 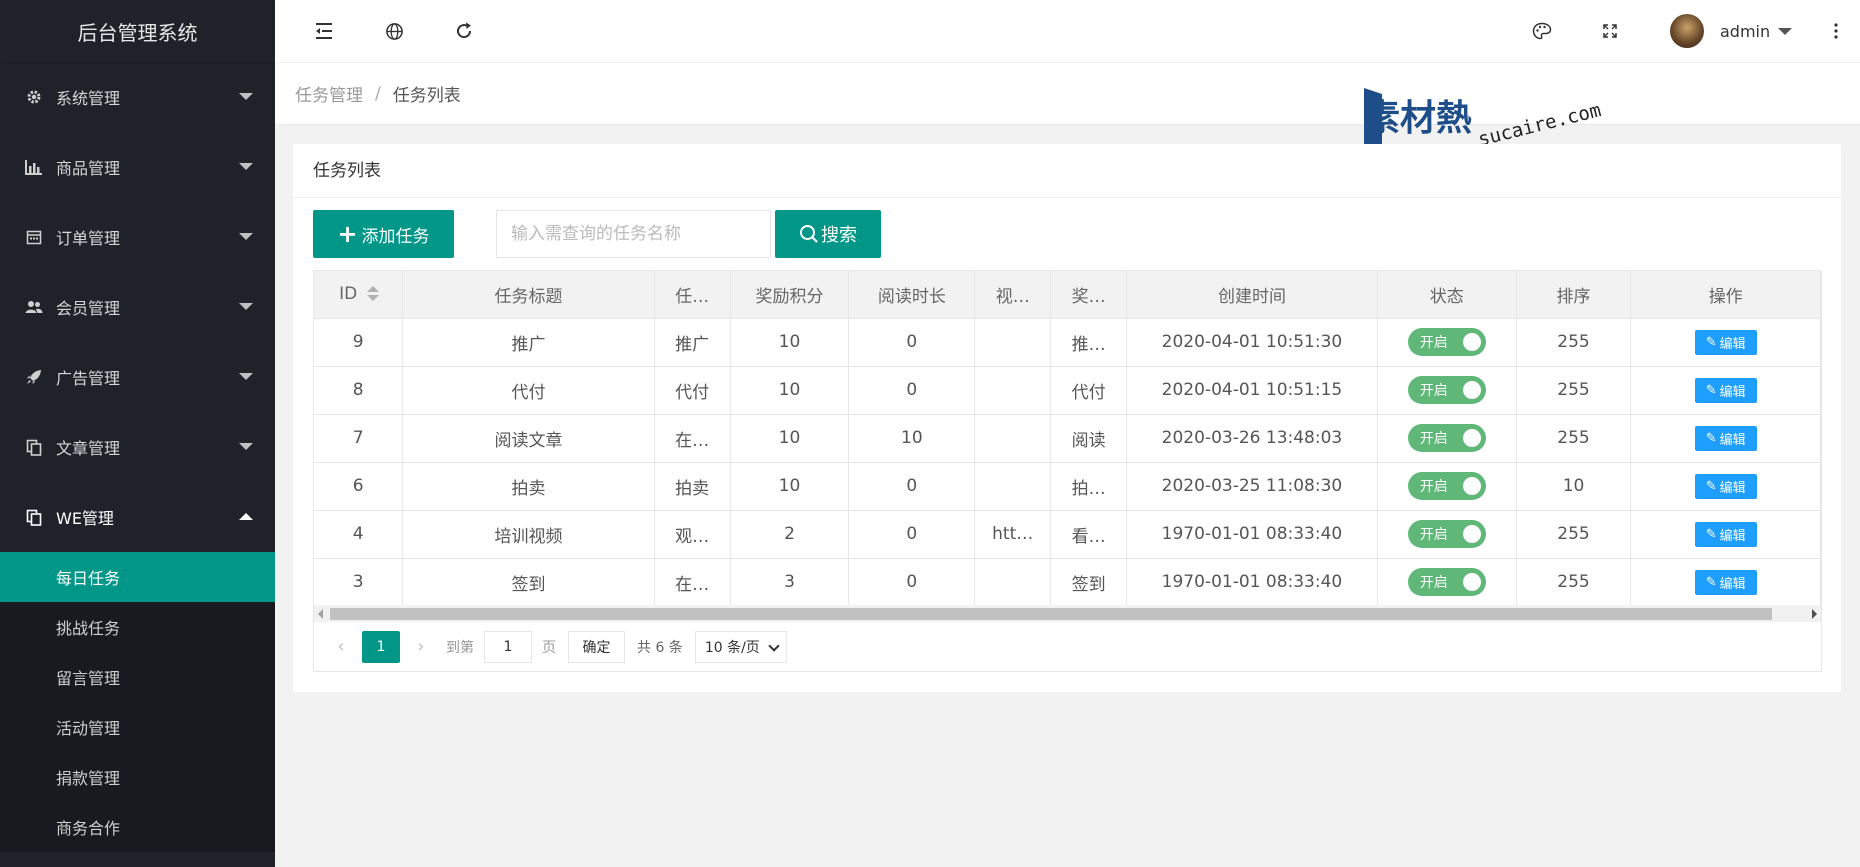 What do you see at coordinates (740, 646) in the screenshot?
I see `page-size-select: 10 条/页` at bounding box center [740, 646].